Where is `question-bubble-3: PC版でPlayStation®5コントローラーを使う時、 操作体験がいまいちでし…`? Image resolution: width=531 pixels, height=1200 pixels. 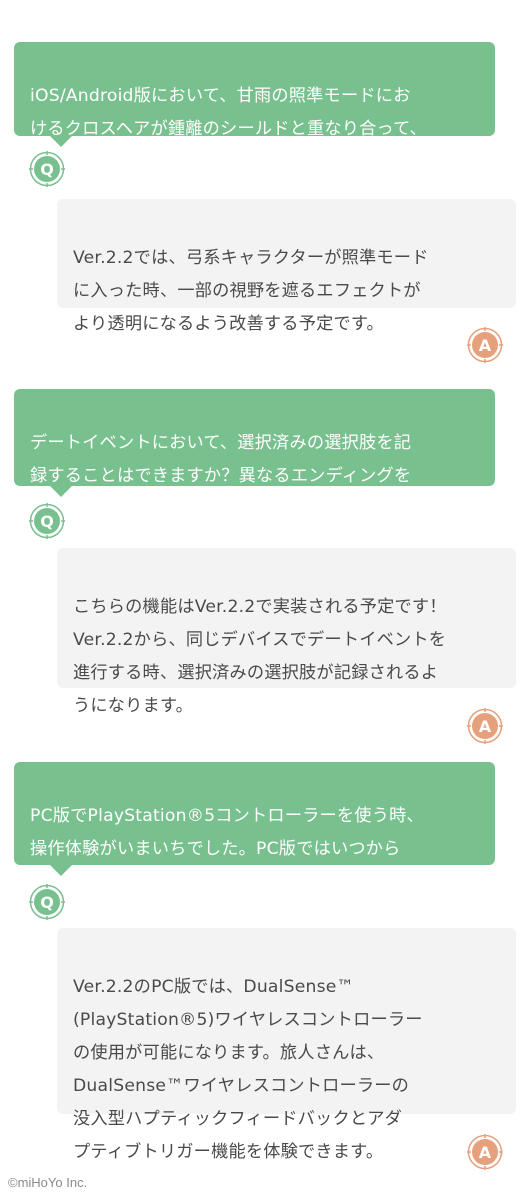 question-bubble-3: PC版でPlayStation®5コントローラーを使う時、 操作体験がいまいちでし… is located at coordinates (254, 827).